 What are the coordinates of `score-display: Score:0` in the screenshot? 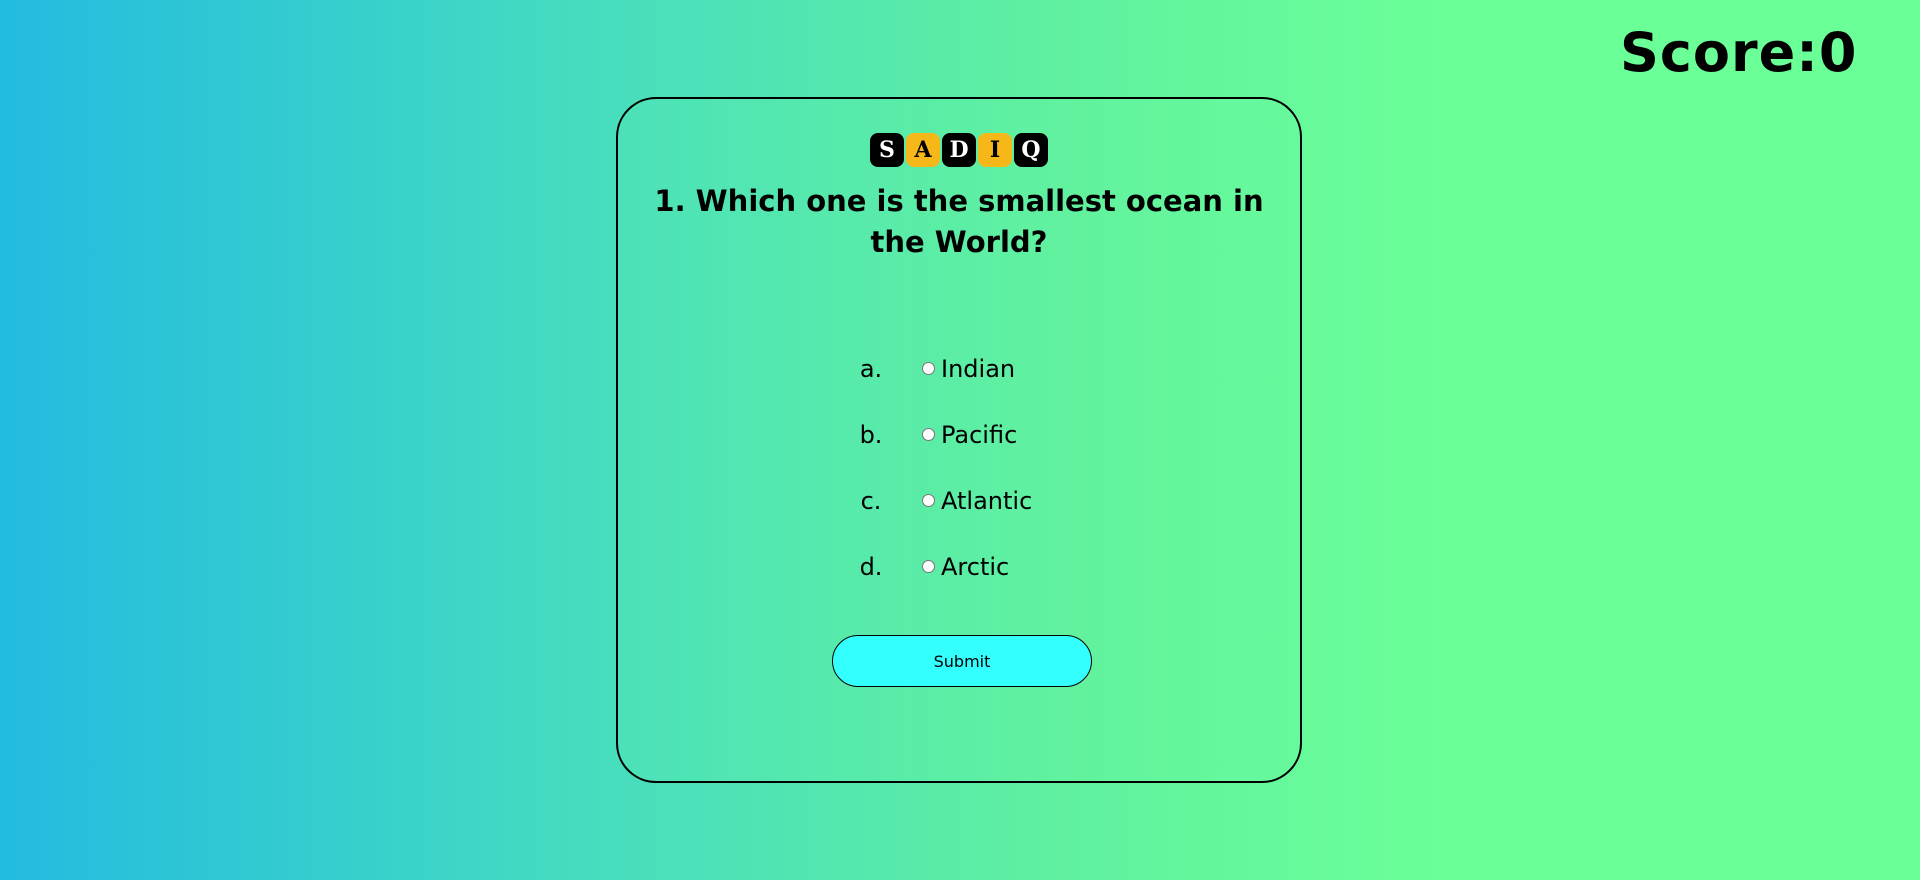 It's located at (1739, 52).